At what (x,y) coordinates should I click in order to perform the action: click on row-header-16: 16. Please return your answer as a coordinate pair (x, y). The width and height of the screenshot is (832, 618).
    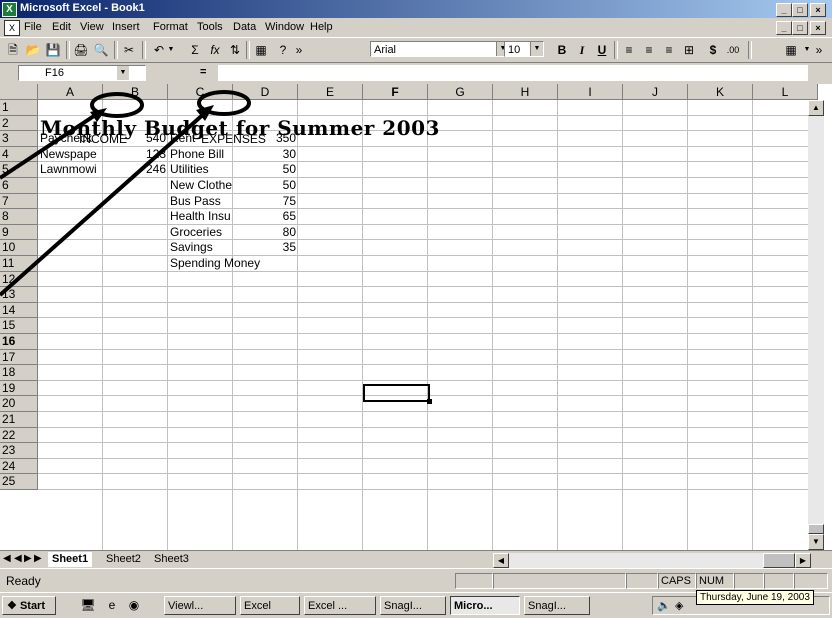
    Looking at the image, I should click on (19, 342).